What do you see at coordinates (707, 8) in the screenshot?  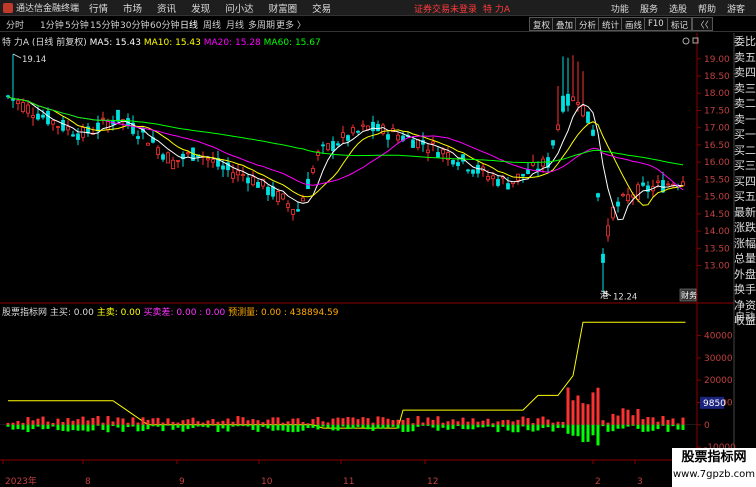 I see `menu-help: 帮助` at bounding box center [707, 8].